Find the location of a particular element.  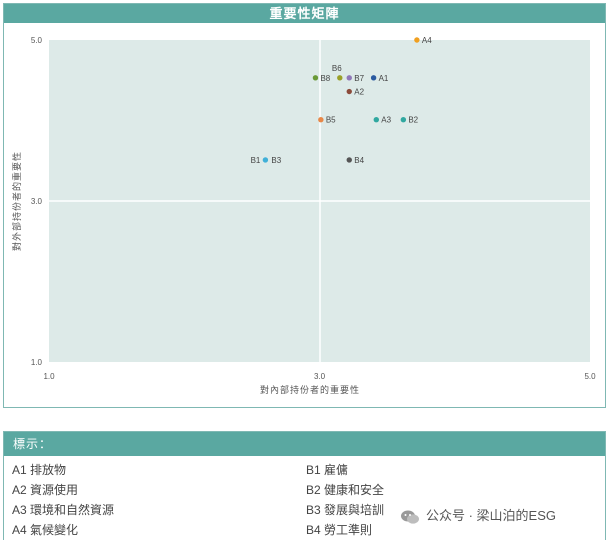

data-point-a2 is located at coordinates (349, 91).